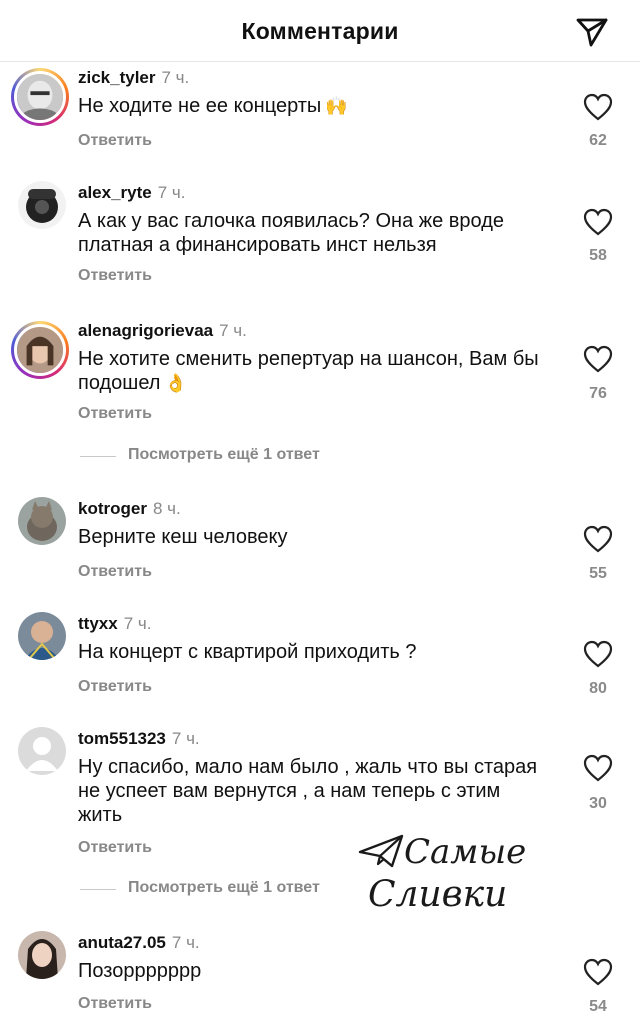 Image resolution: width=640 pixels, height=1026 pixels. I want to click on comment-time: 8 ч., so click(166, 508).